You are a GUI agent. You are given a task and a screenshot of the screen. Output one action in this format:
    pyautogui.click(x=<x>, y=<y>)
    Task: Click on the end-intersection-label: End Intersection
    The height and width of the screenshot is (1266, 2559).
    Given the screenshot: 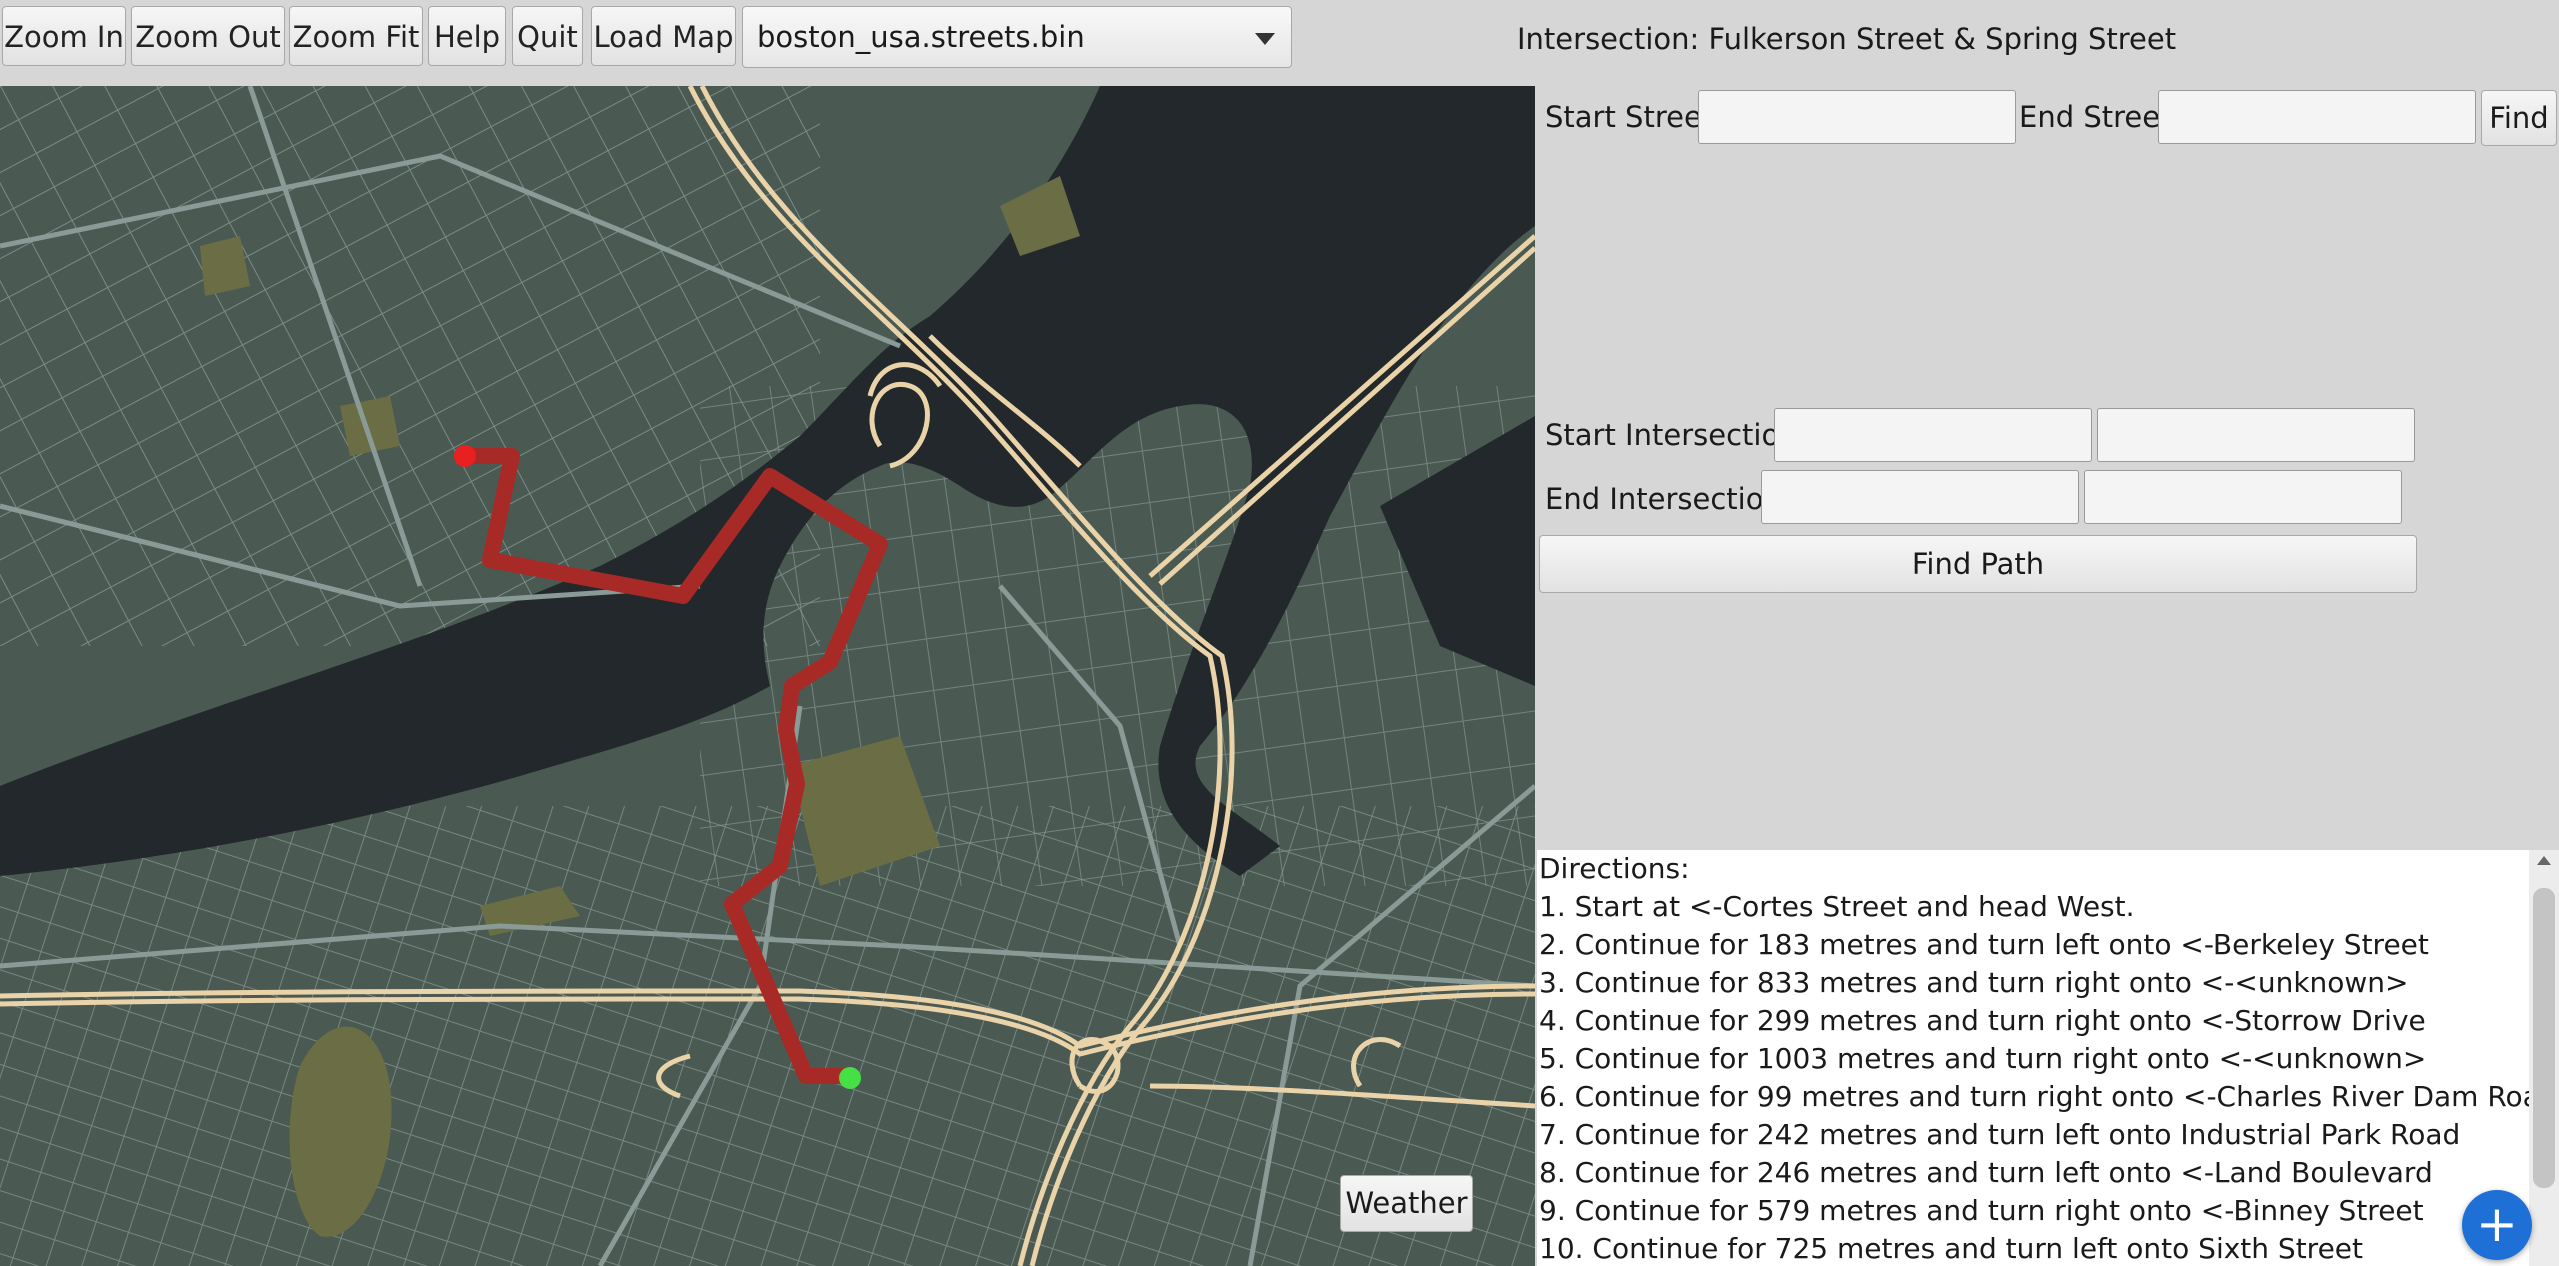 What is the action you would take?
    pyautogui.click(x=1663, y=499)
    